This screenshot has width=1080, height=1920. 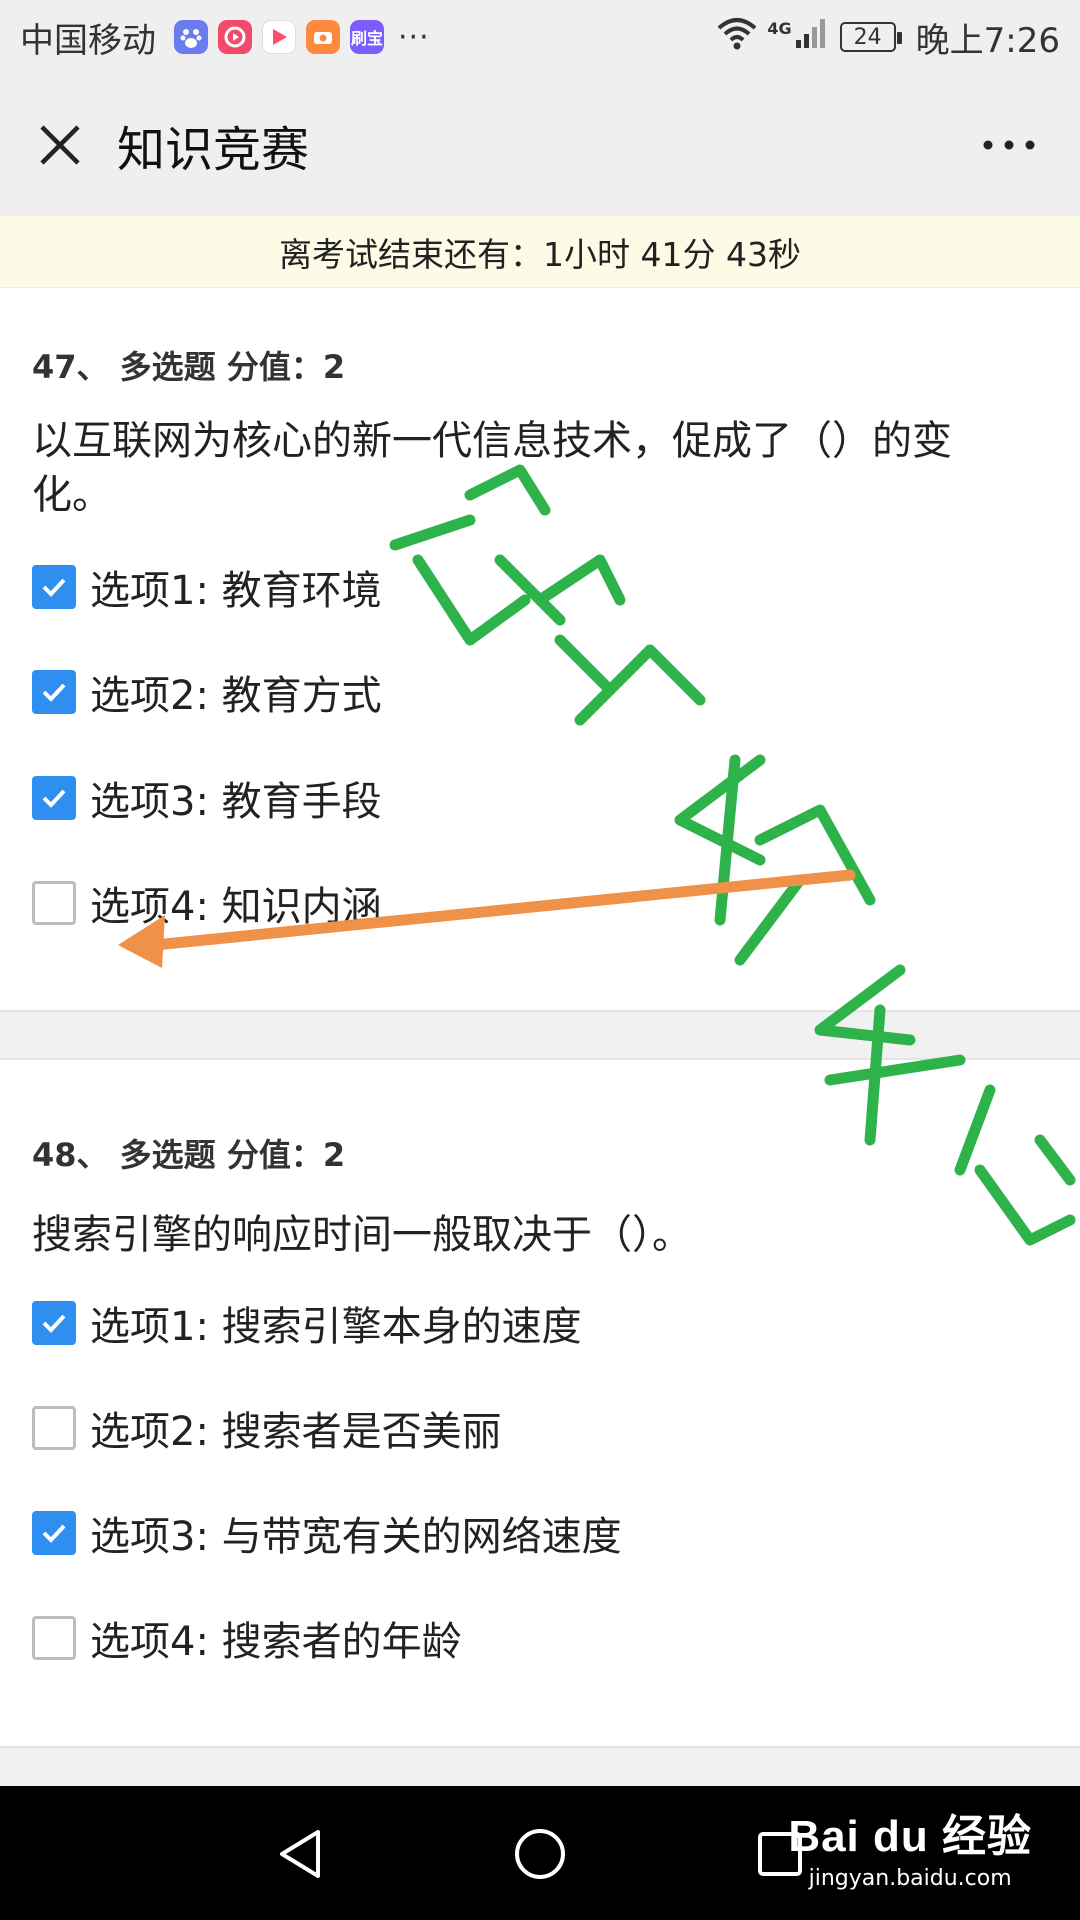 What do you see at coordinates (323, 37) in the screenshot?
I see `camera-app-icon` at bounding box center [323, 37].